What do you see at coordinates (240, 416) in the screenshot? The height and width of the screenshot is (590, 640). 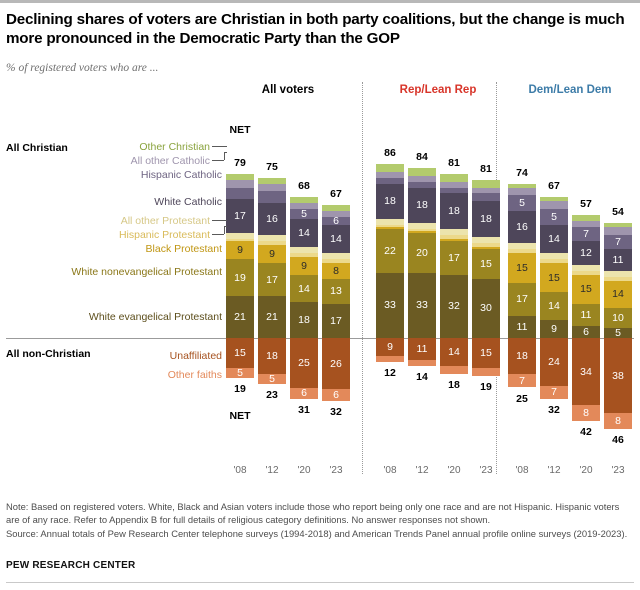 I see `net-header-bottom: NET` at bounding box center [240, 416].